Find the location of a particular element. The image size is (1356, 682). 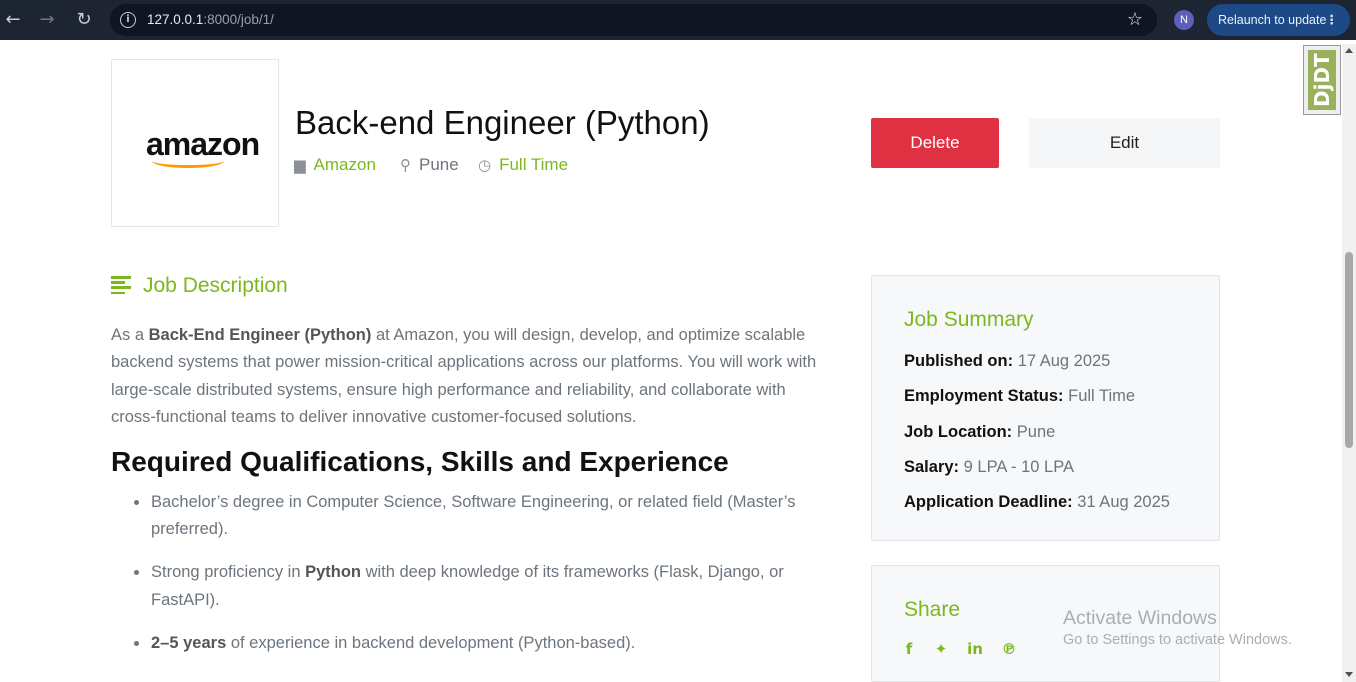

employment-status-row: Employment Status: Full Time is located at coordinates (1020, 396).